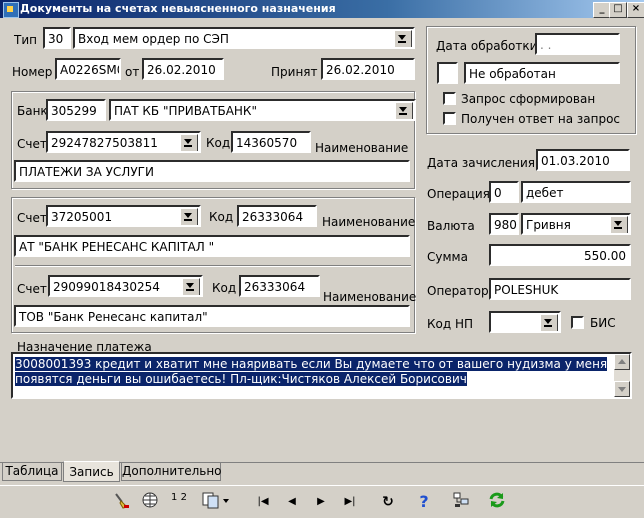 Image resolution: width=644 pixels, height=518 pixels. Describe the element at coordinates (183, 69) in the screenshot. I see `from-date-field: 26.02.2010` at that location.